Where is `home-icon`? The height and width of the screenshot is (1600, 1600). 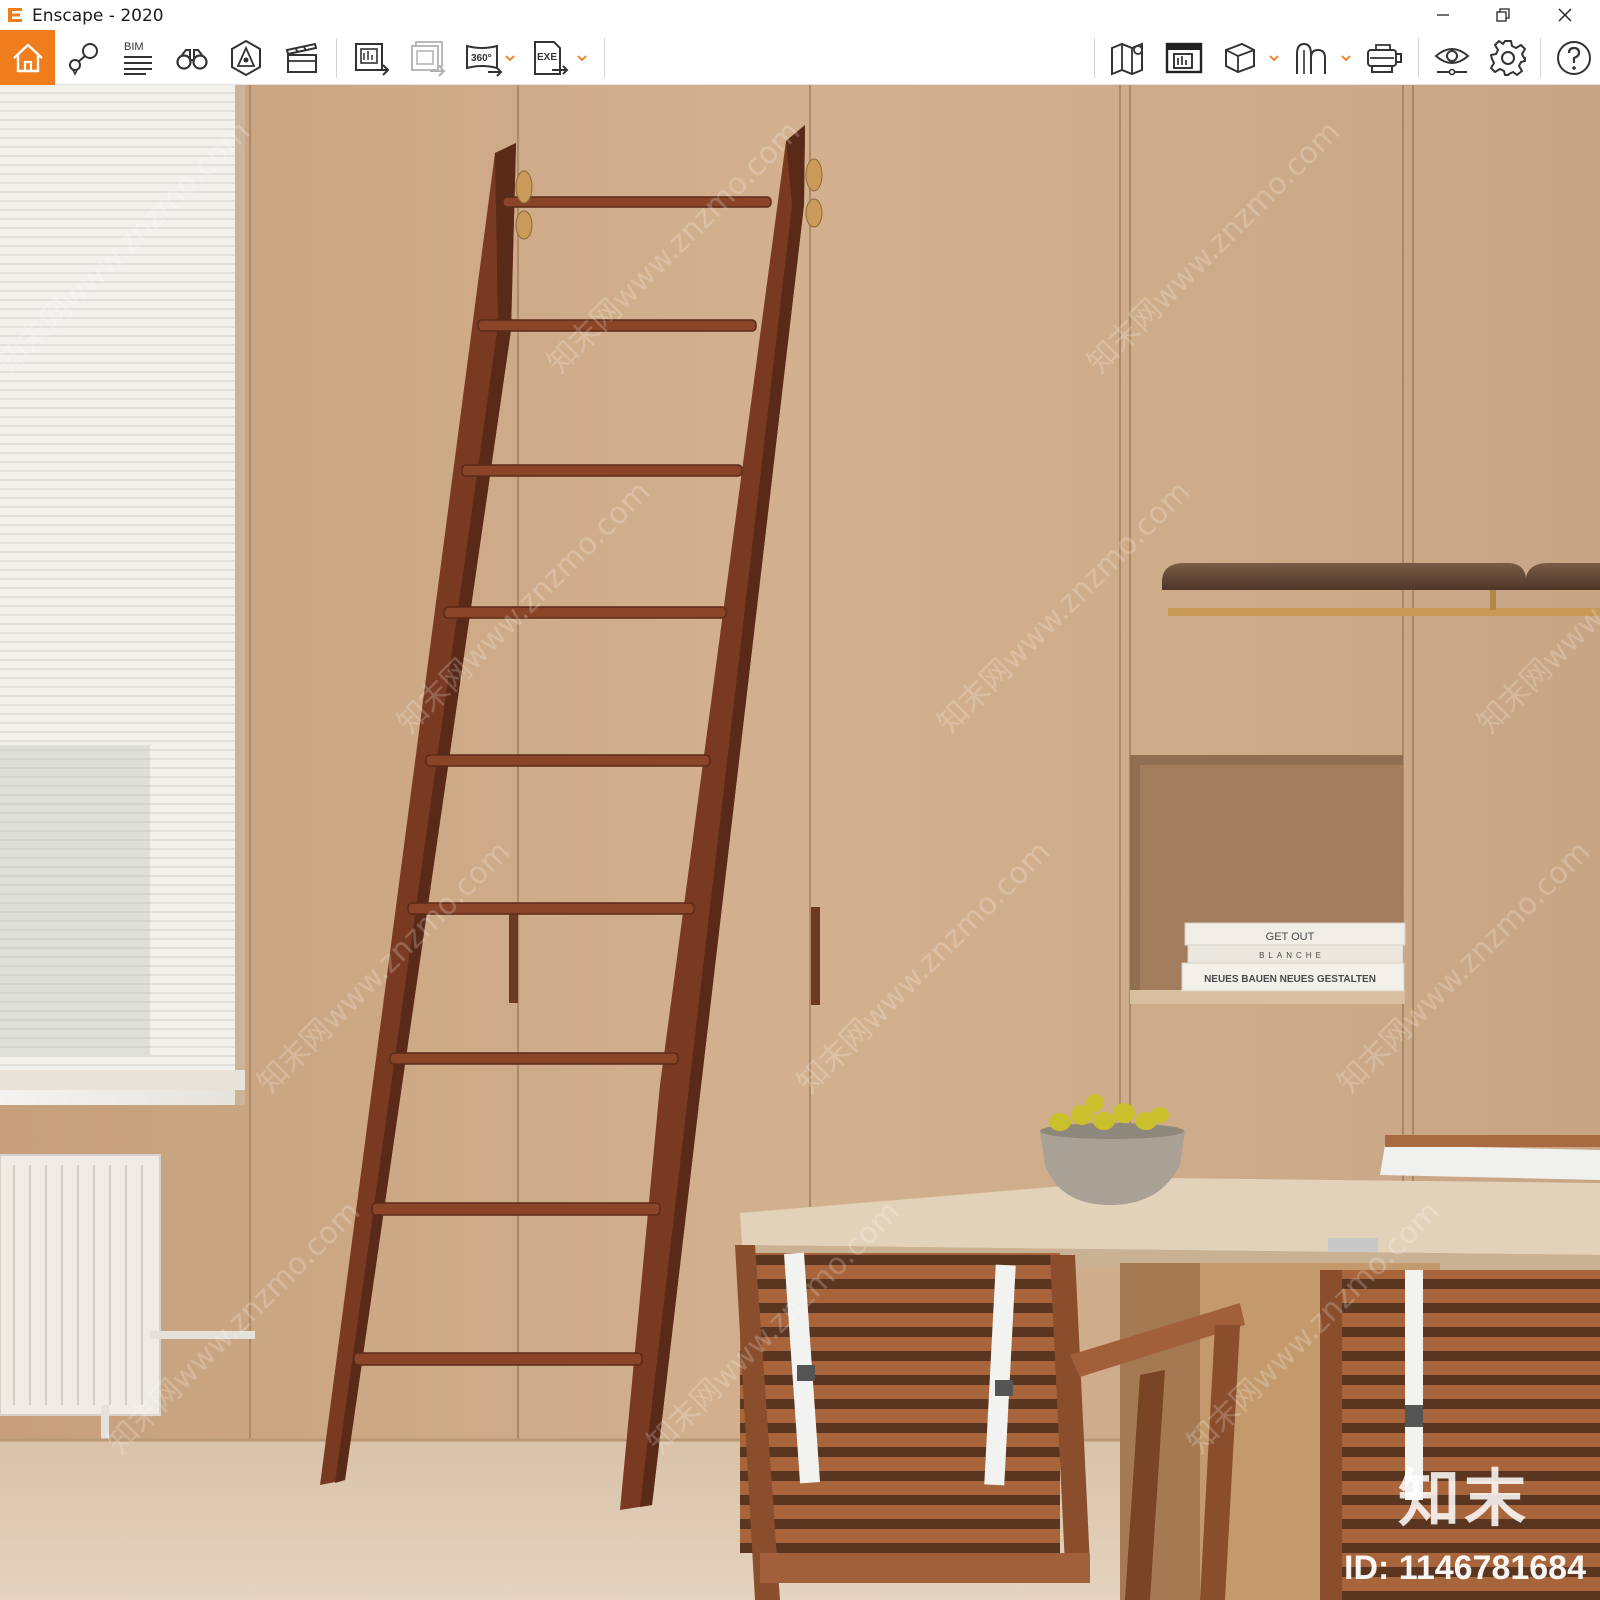
home-icon is located at coordinates (27, 57).